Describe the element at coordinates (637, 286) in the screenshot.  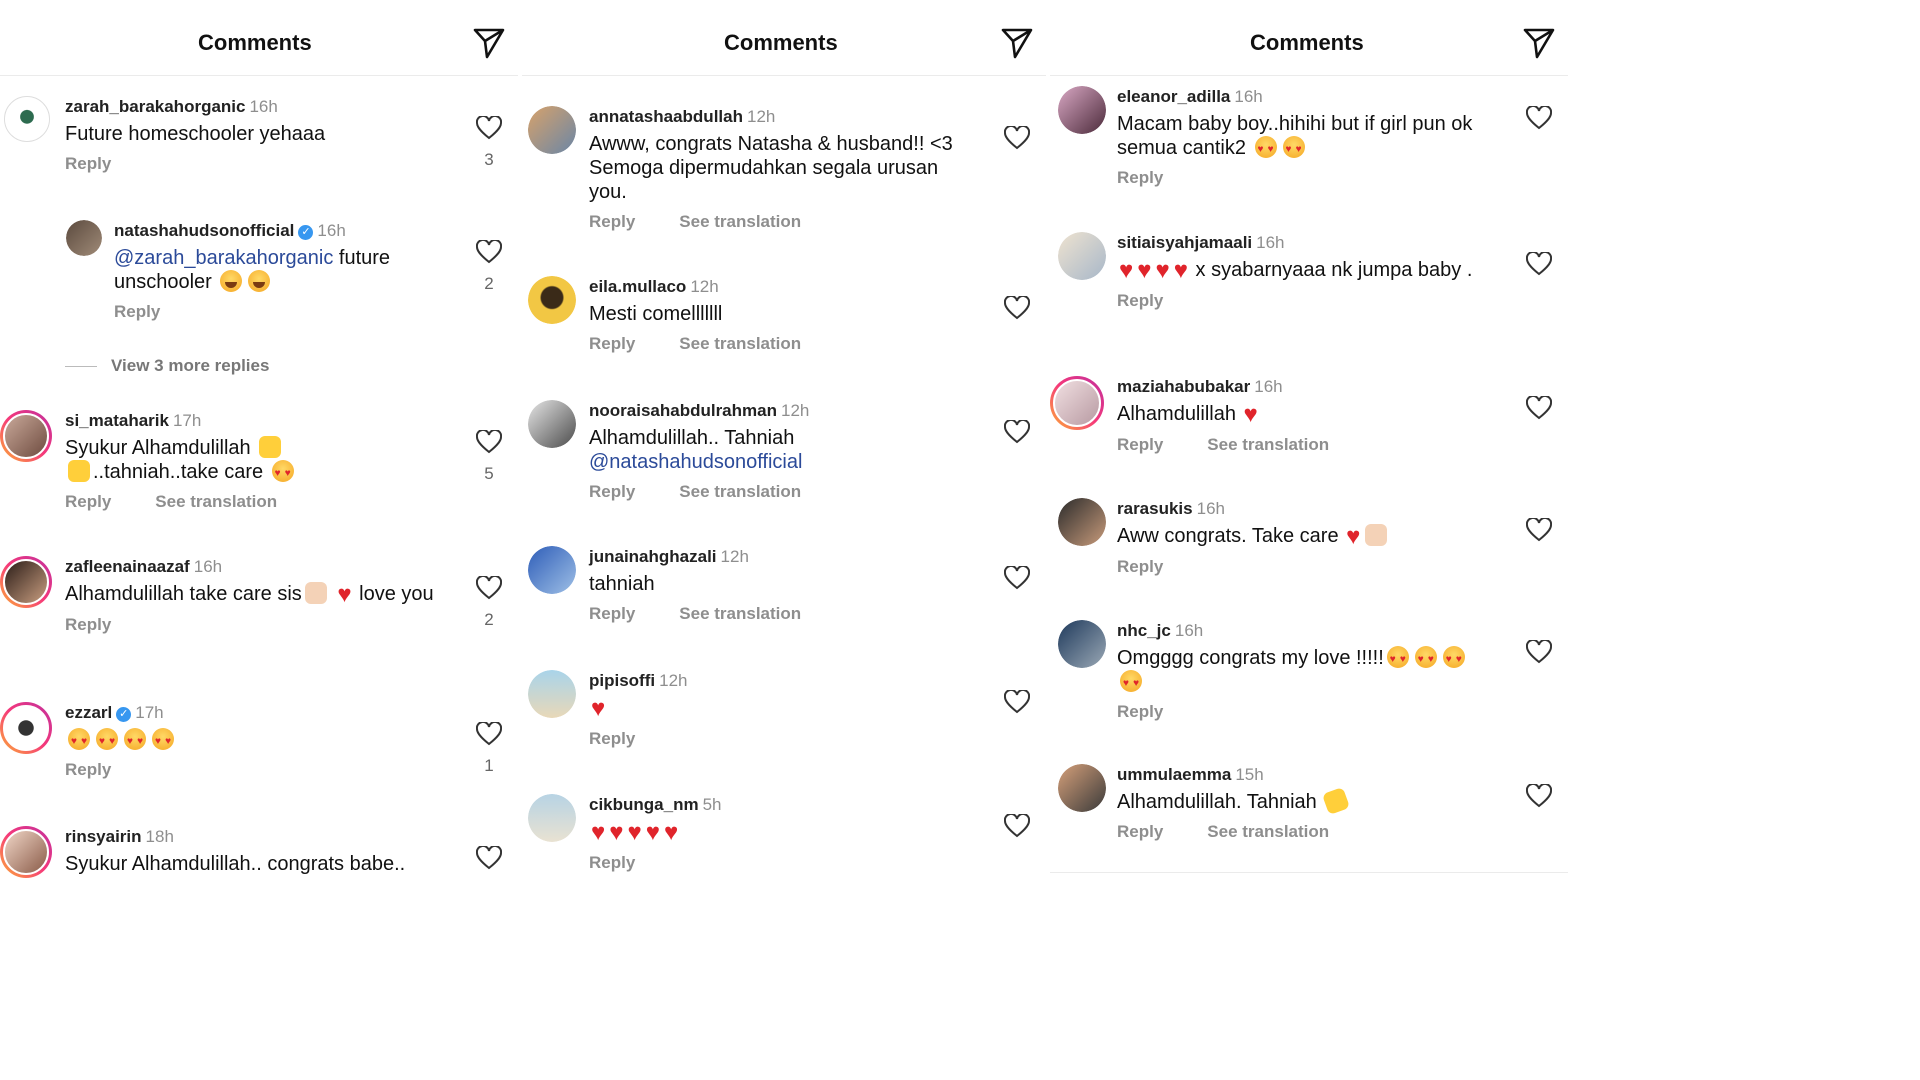
I see `comment-username: eila.mullaco` at that location.